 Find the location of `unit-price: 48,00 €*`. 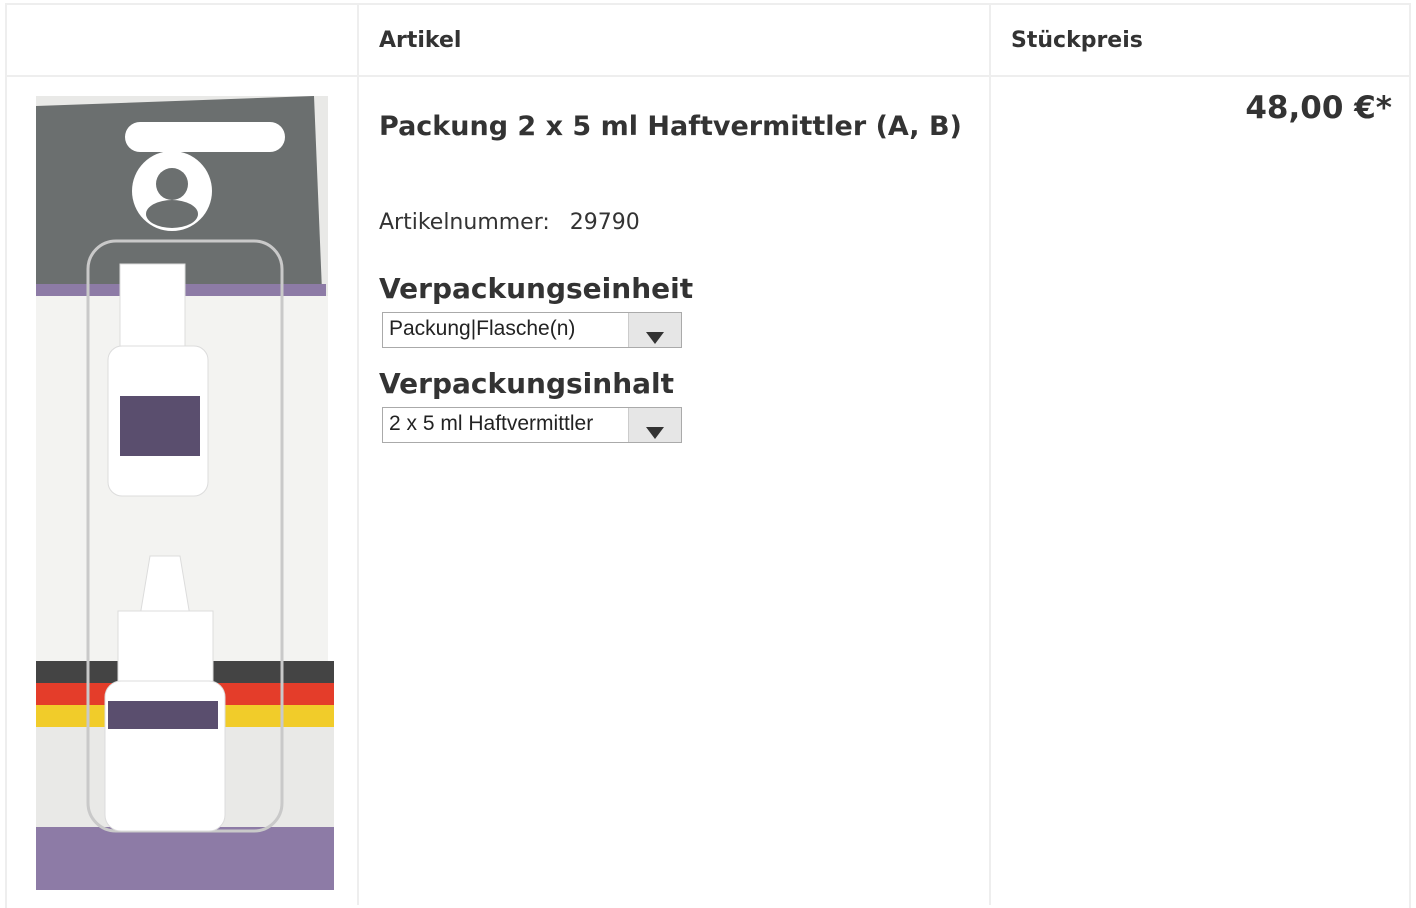

unit-price: 48,00 €* is located at coordinates (1318, 108).